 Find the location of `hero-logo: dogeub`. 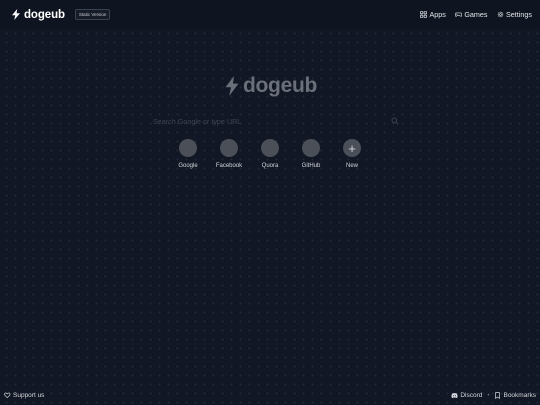

hero-logo: dogeub is located at coordinates (270, 86).